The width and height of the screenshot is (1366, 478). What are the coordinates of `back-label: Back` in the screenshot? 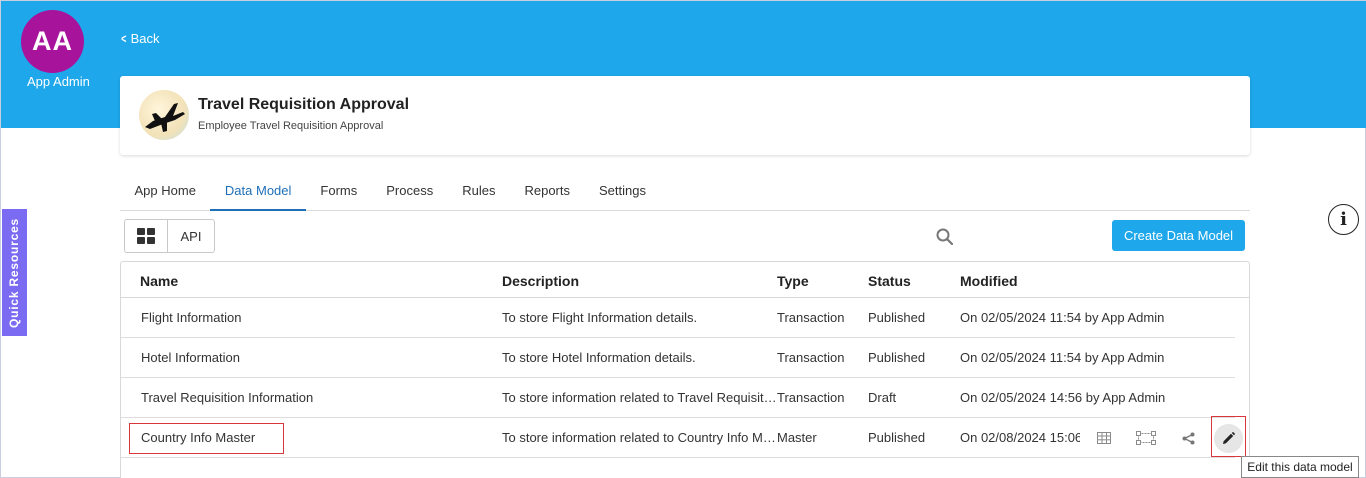 It's located at (145, 38).